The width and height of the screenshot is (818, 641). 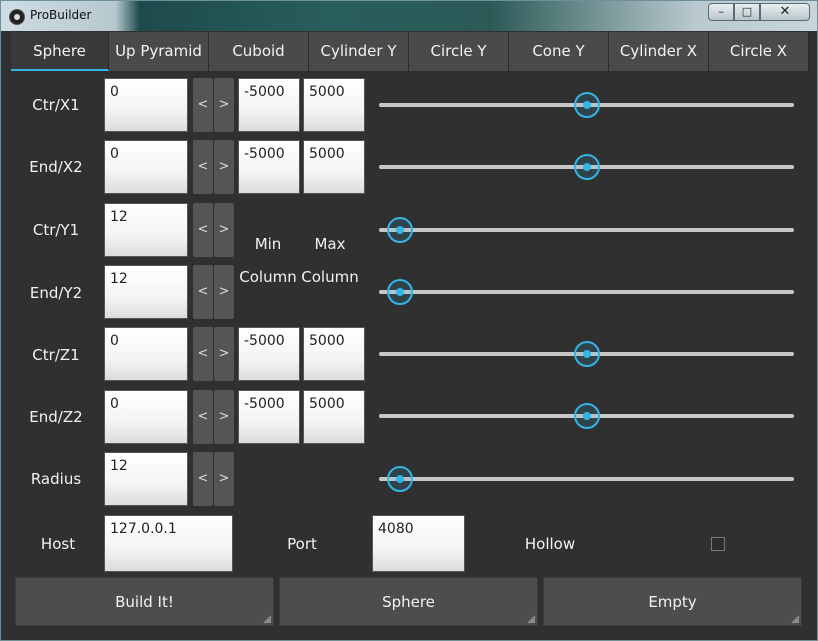 What do you see at coordinates (56, 167) in the screenshot?
I see `end-x2-label: End/X2` at bounding box center [56, 167].